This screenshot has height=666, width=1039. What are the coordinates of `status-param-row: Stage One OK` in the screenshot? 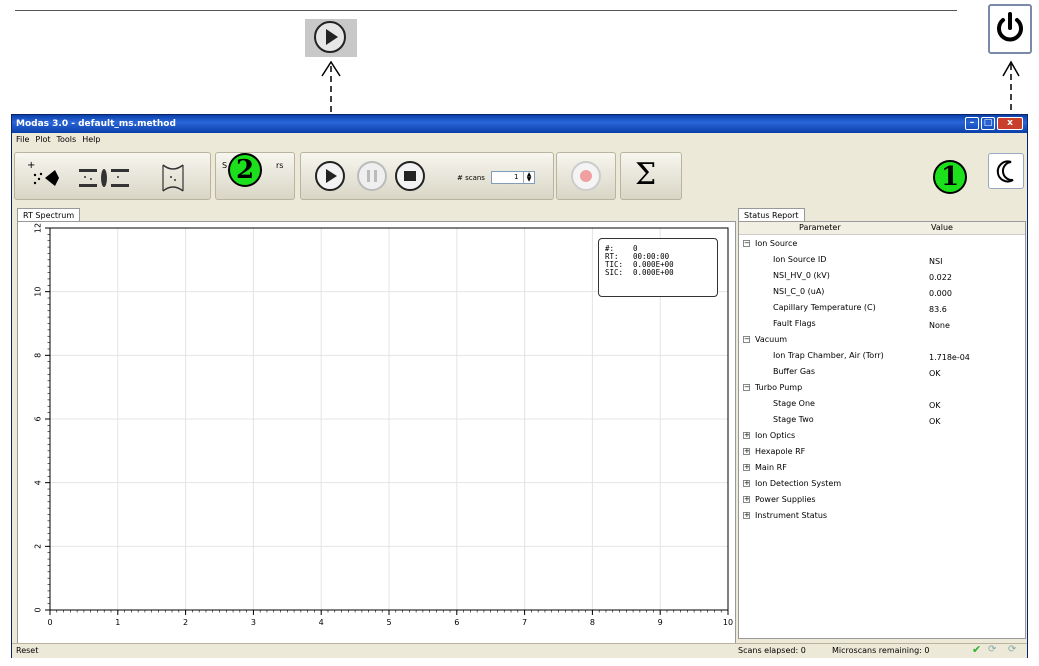 It's located at (882, 404).